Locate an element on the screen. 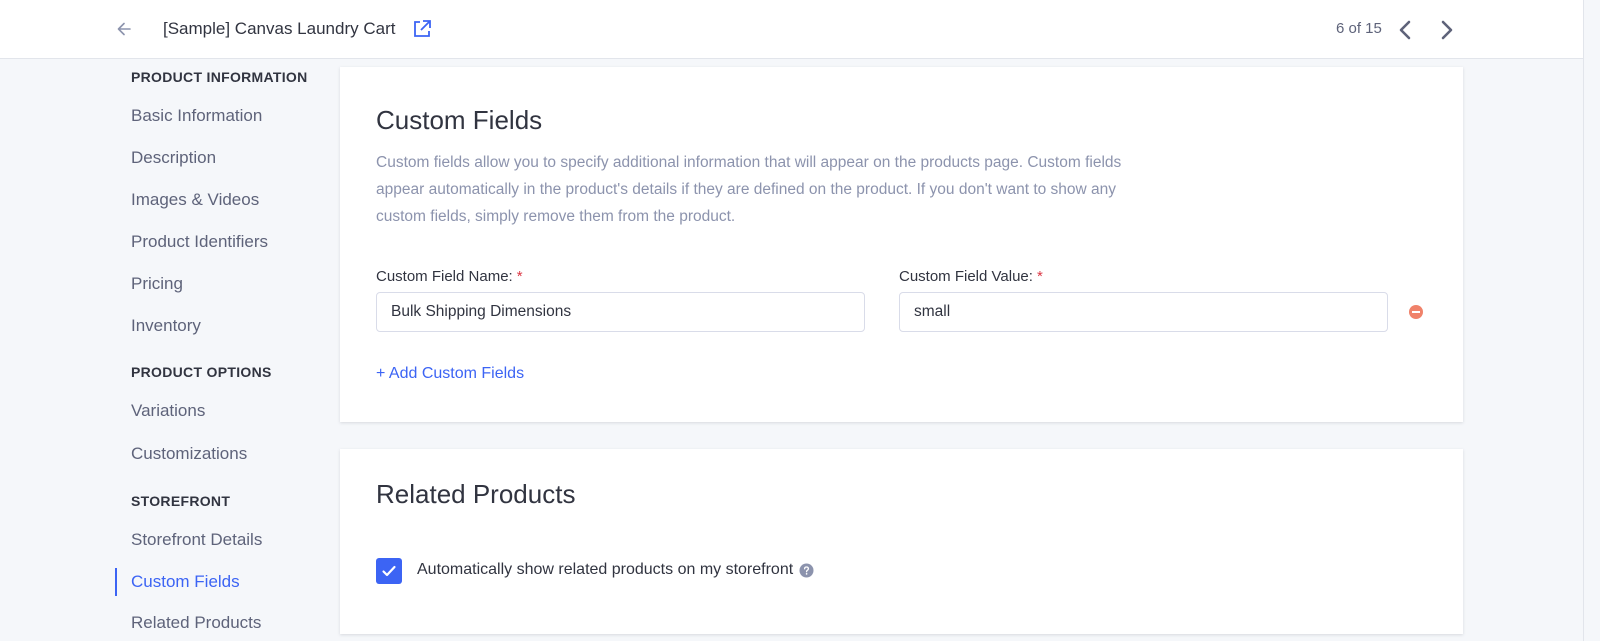 The height and width of the screenshot is (641, 1600). custom-field-value-label: Custom Field Value: * is located at coordinates (971, 276).